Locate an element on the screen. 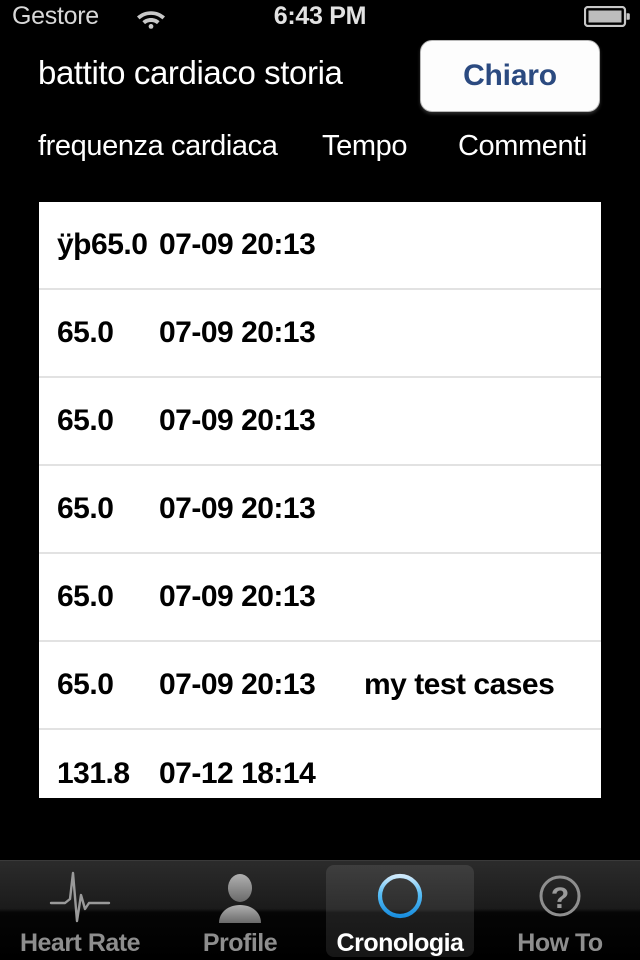 This screenshot has width=640, height=960. tab-label: How To is located at coordinates (560, 943).